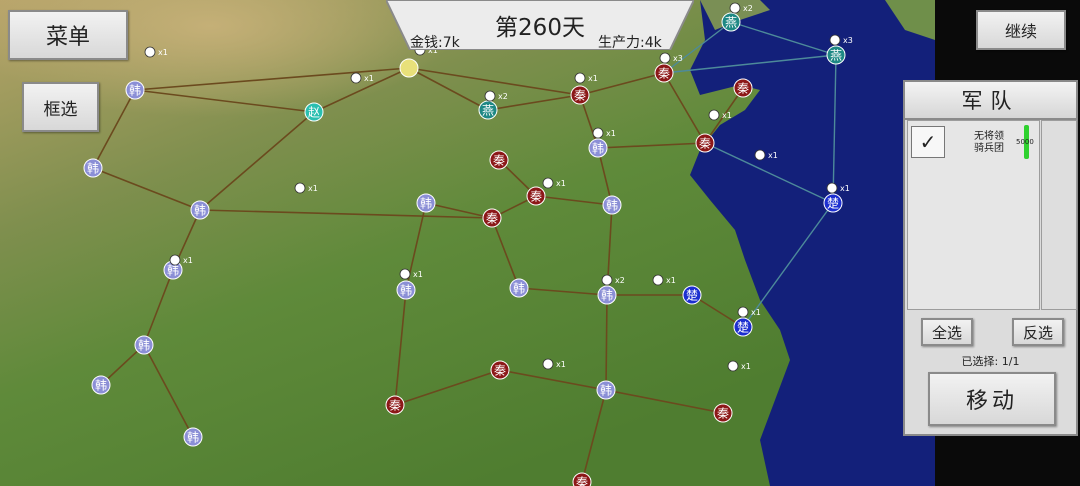 This screenshot has height=486, width=1080. I want to click on army-unit-type: 骑兵团, so click(989, 148).